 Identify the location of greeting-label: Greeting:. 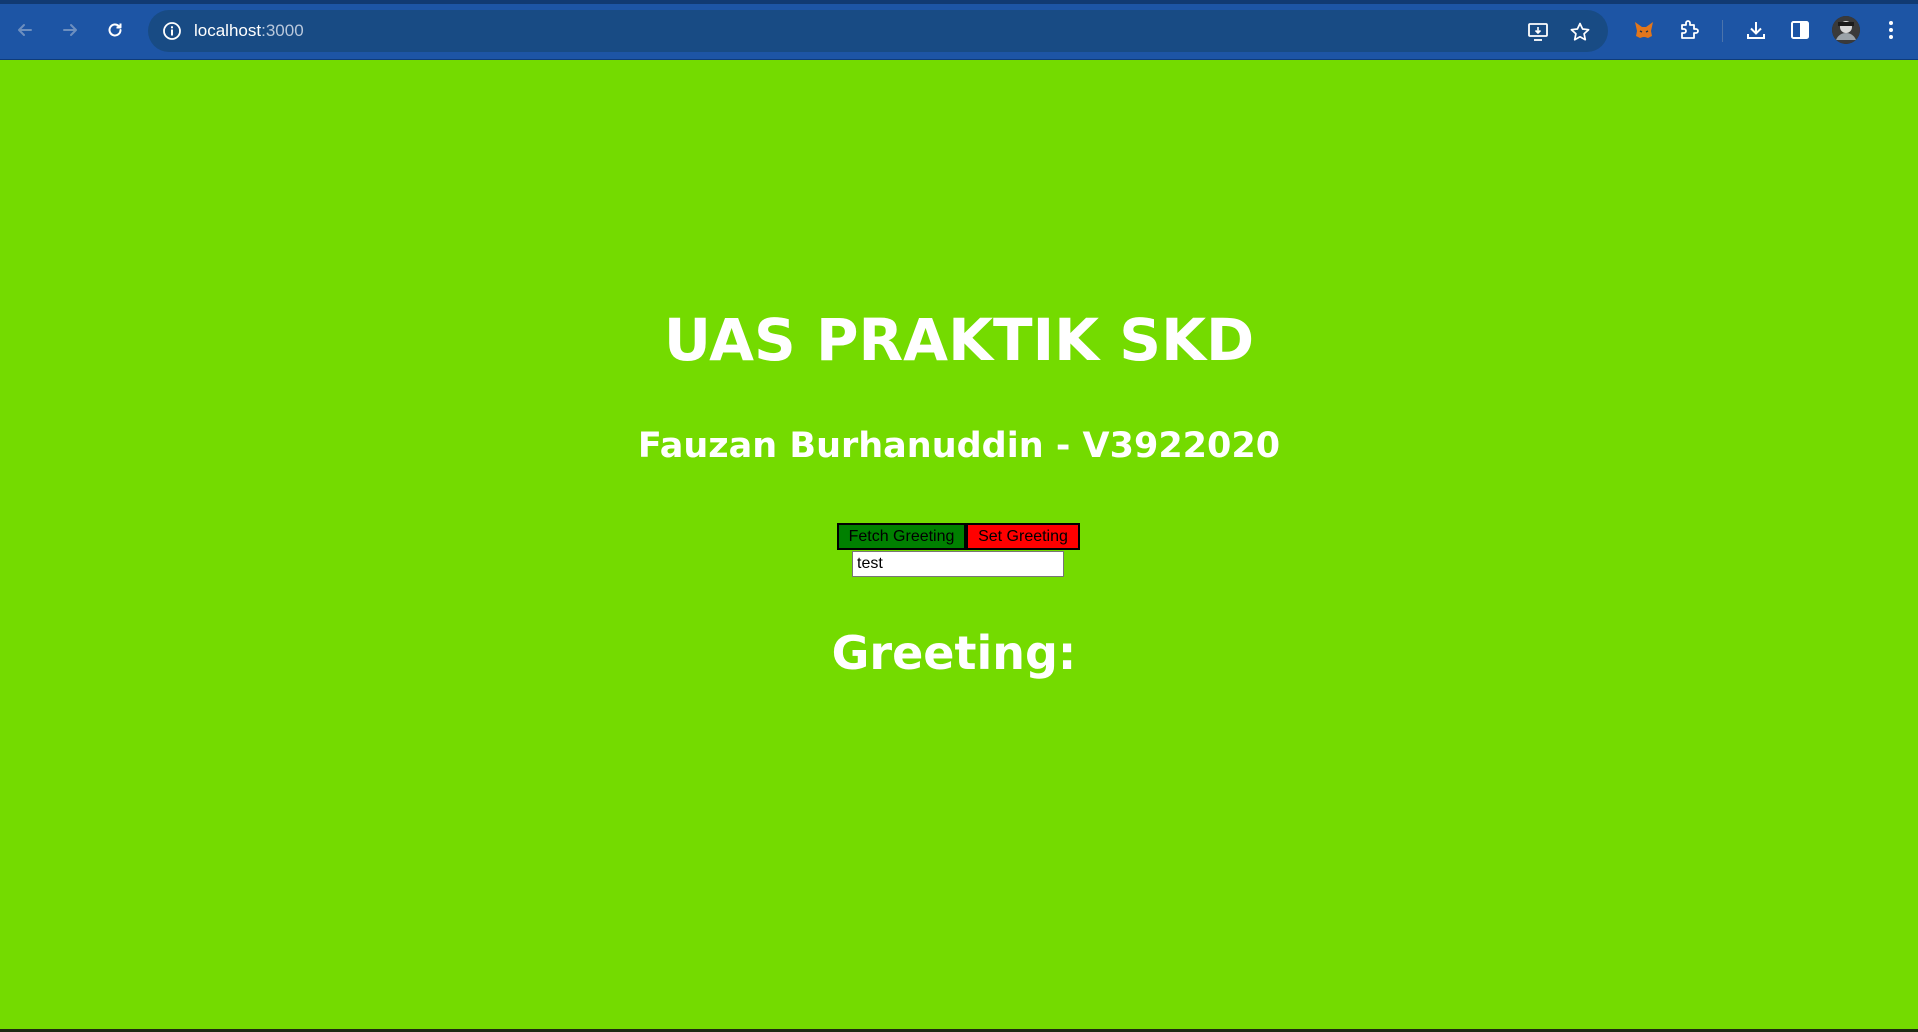
(954, 653).